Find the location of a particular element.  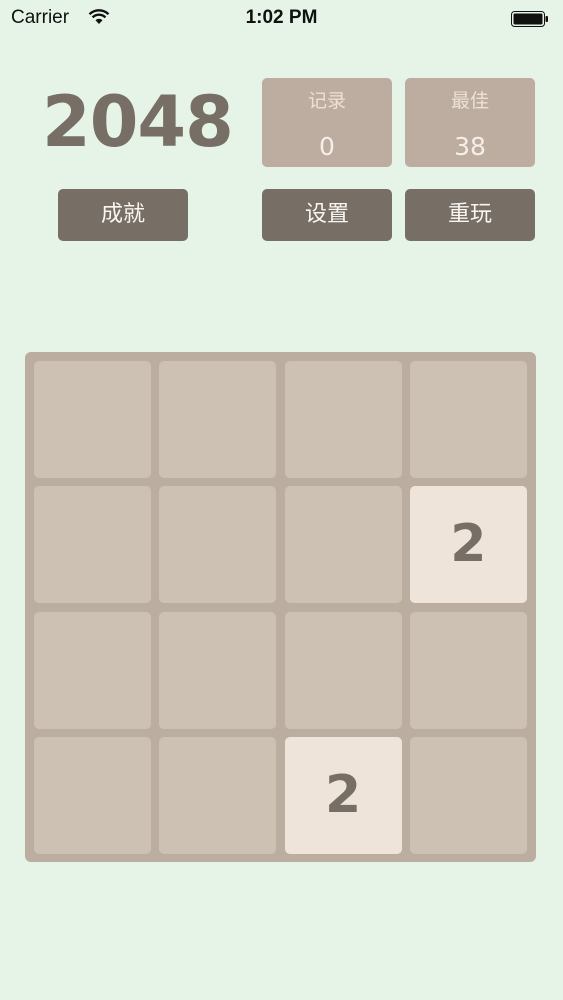

best-label: 最佳 is located at coordinates (469, 101).